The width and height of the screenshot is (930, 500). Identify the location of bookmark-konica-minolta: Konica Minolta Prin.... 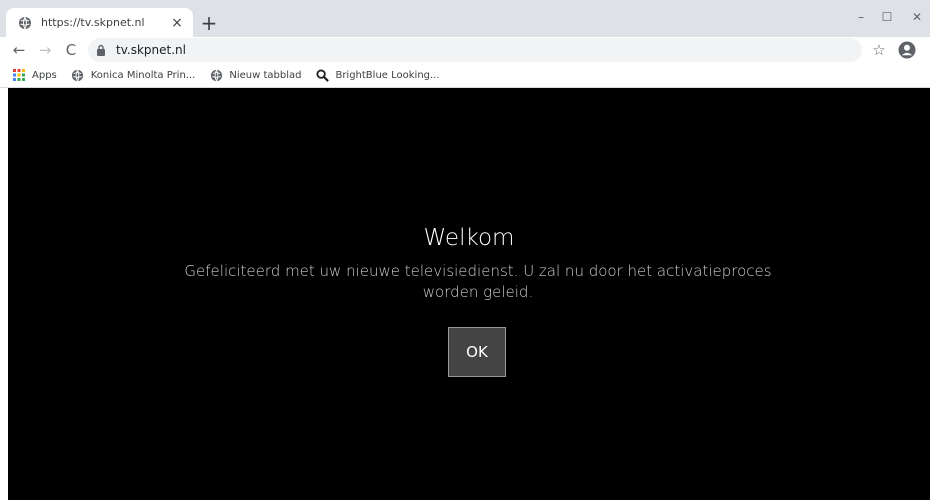
(133, 75).